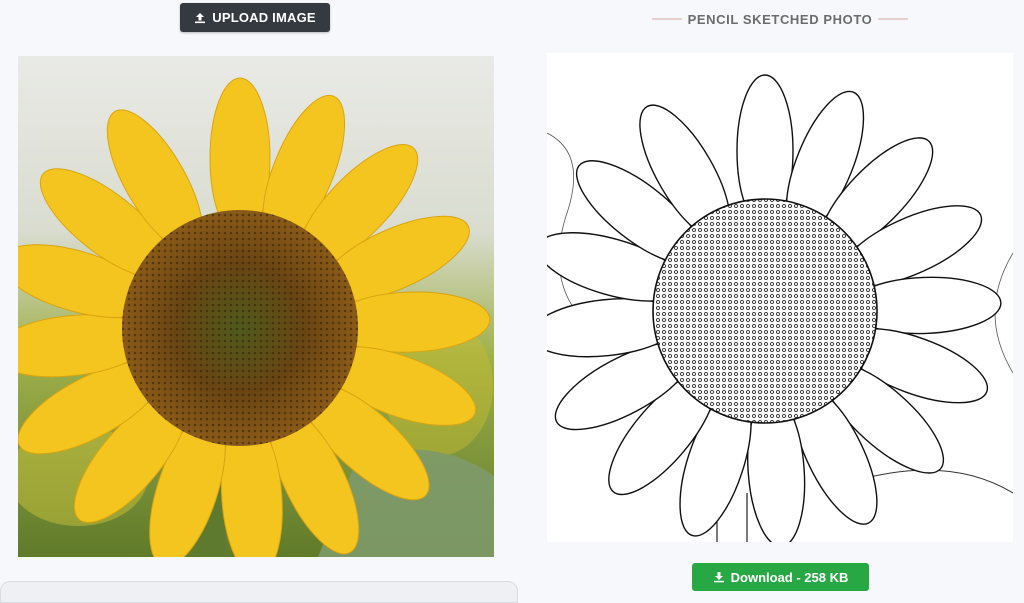 The width and height of the screenshot is (1024, 603). Describe the element at coordinates (893, 19) in the screenshot. I see `title-divider-right` at that location.